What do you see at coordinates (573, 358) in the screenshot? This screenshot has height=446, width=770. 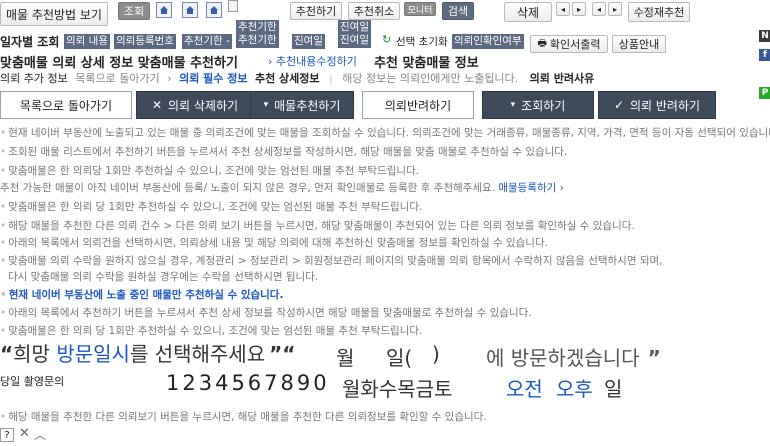 I see `visit-suffix: 에 방문하겠습니다”` at bounding box center [573, 358].